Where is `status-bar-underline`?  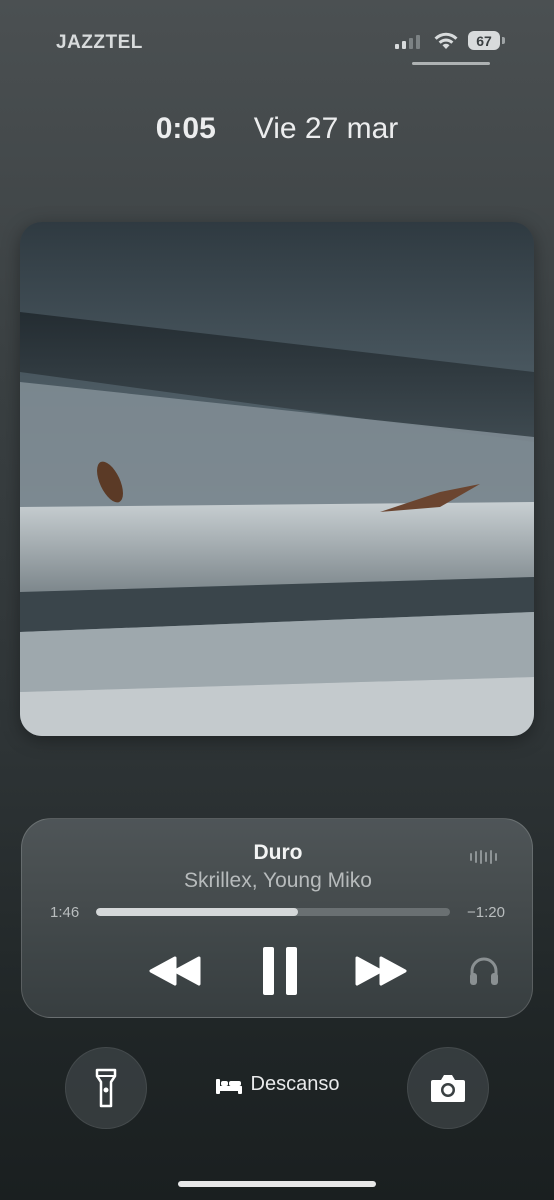
status-bar-underline is located at coordinates (451, 63).